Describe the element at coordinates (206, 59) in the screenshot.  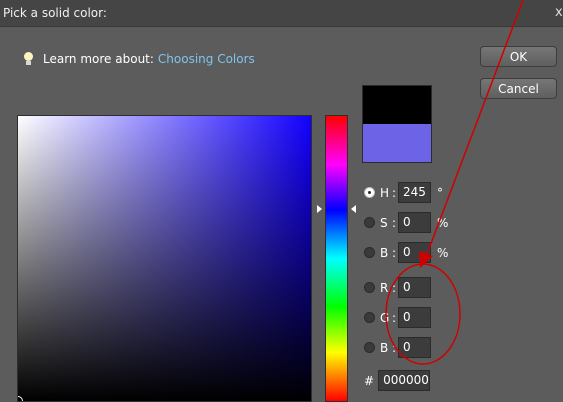
I see `choosing-colors-link: Choosing Colors` at that location.